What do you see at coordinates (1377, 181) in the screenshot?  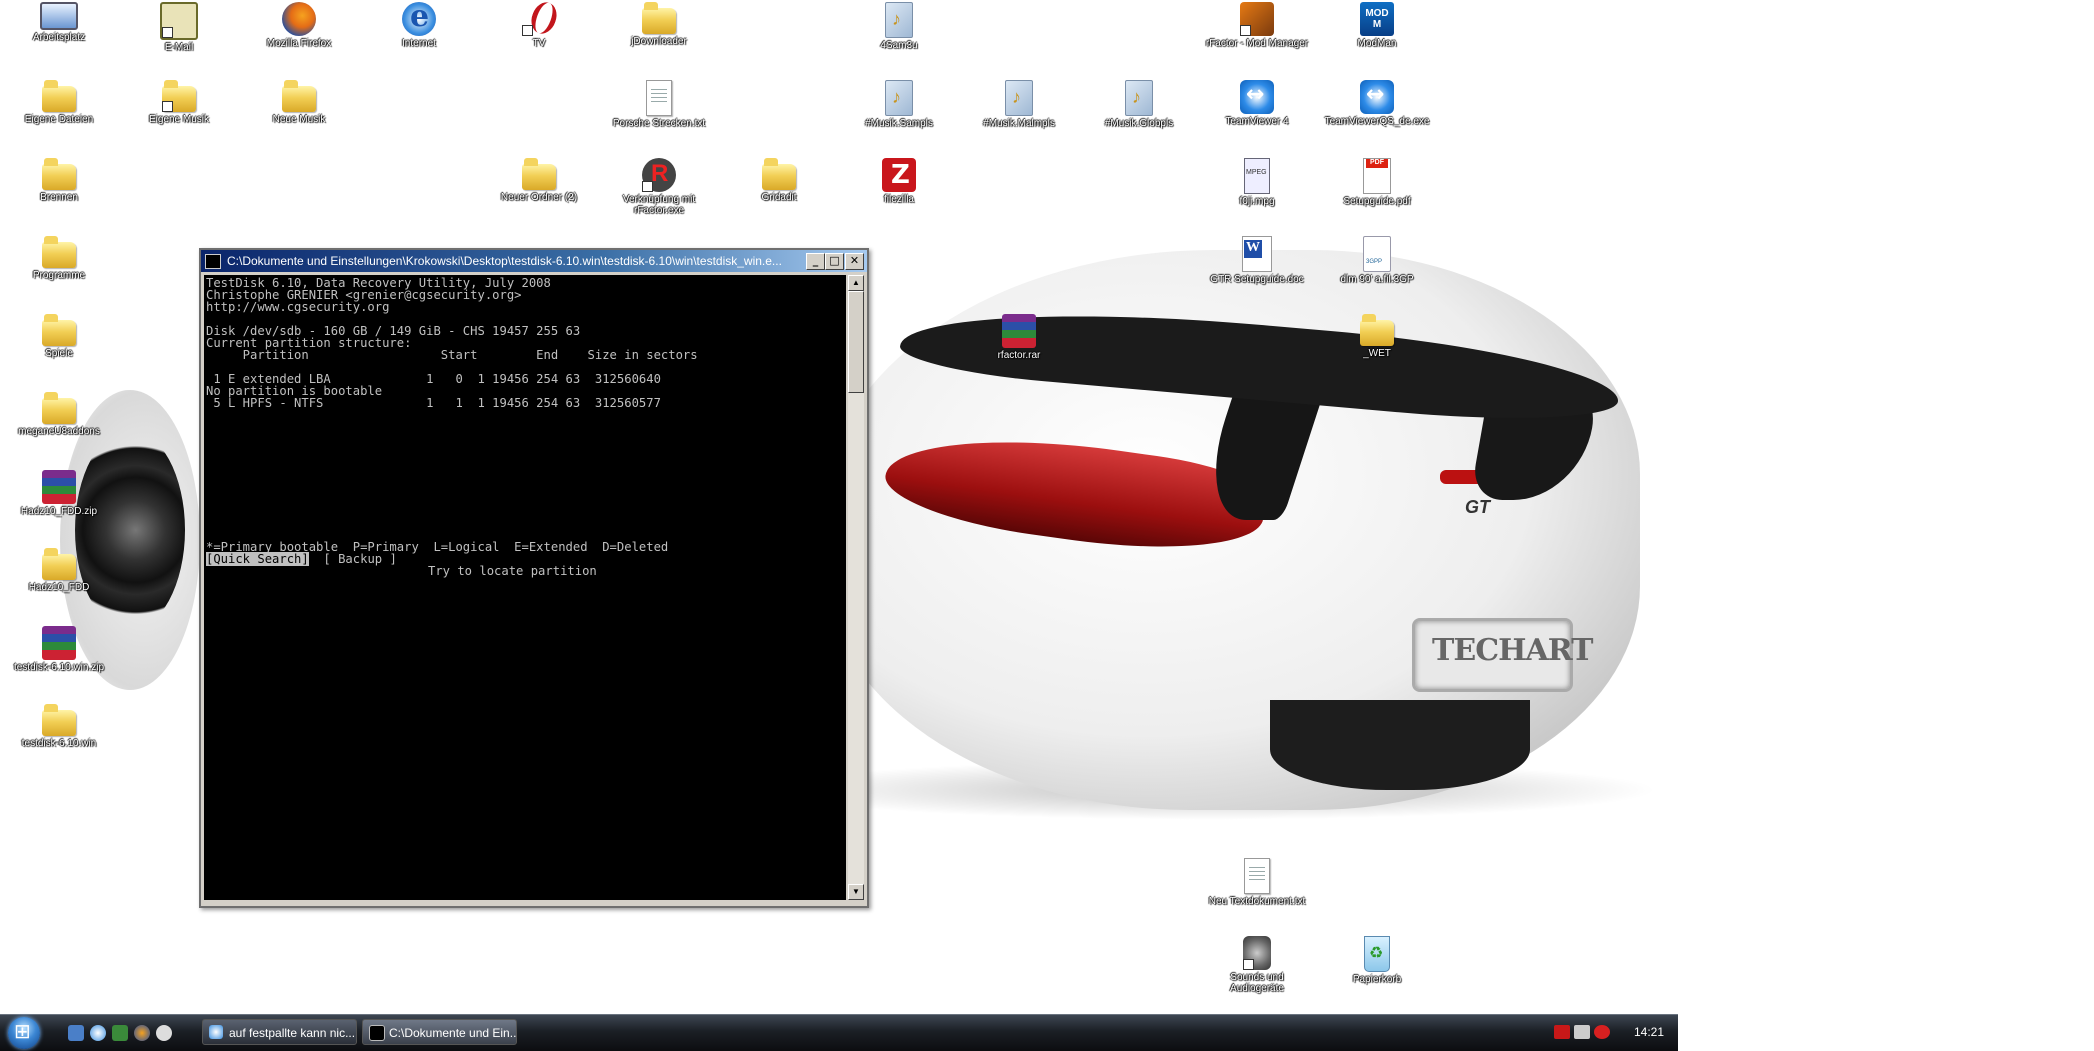 I see `desktop-icon-setupguide-pdf: Setupguide.pdf` at bounding box center [1377, 181].